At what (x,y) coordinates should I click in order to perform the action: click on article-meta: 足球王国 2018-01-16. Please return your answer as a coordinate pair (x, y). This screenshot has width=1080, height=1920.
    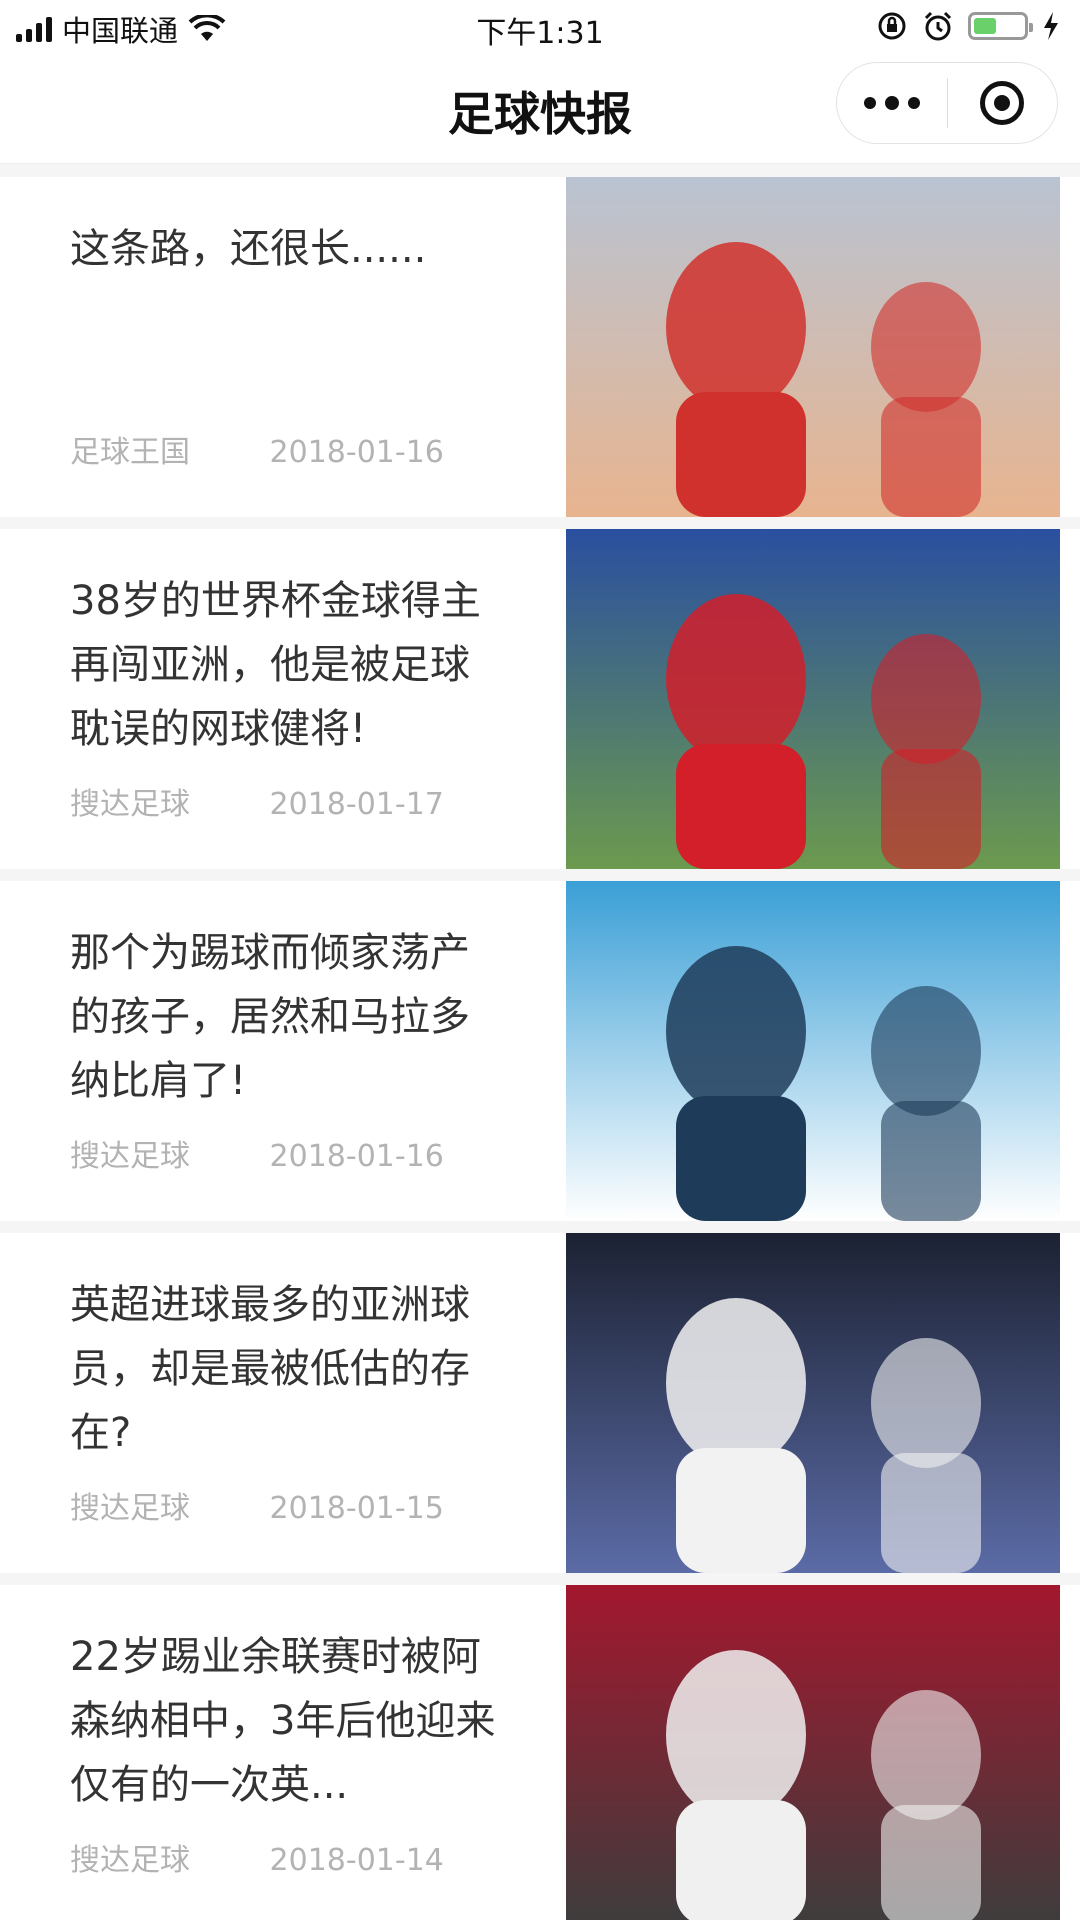
    Looking at the image, I should click on (257, 449).